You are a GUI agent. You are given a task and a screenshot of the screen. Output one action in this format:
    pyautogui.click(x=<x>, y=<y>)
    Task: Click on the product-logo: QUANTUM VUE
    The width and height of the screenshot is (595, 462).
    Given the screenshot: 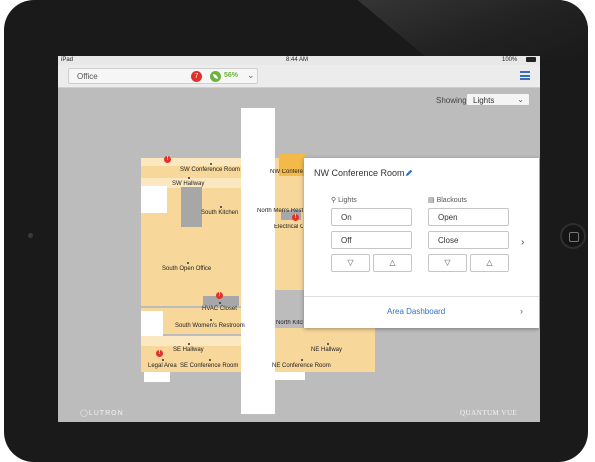 What is the action you would take?
    pyautogui.click(x=489, y=413)
    